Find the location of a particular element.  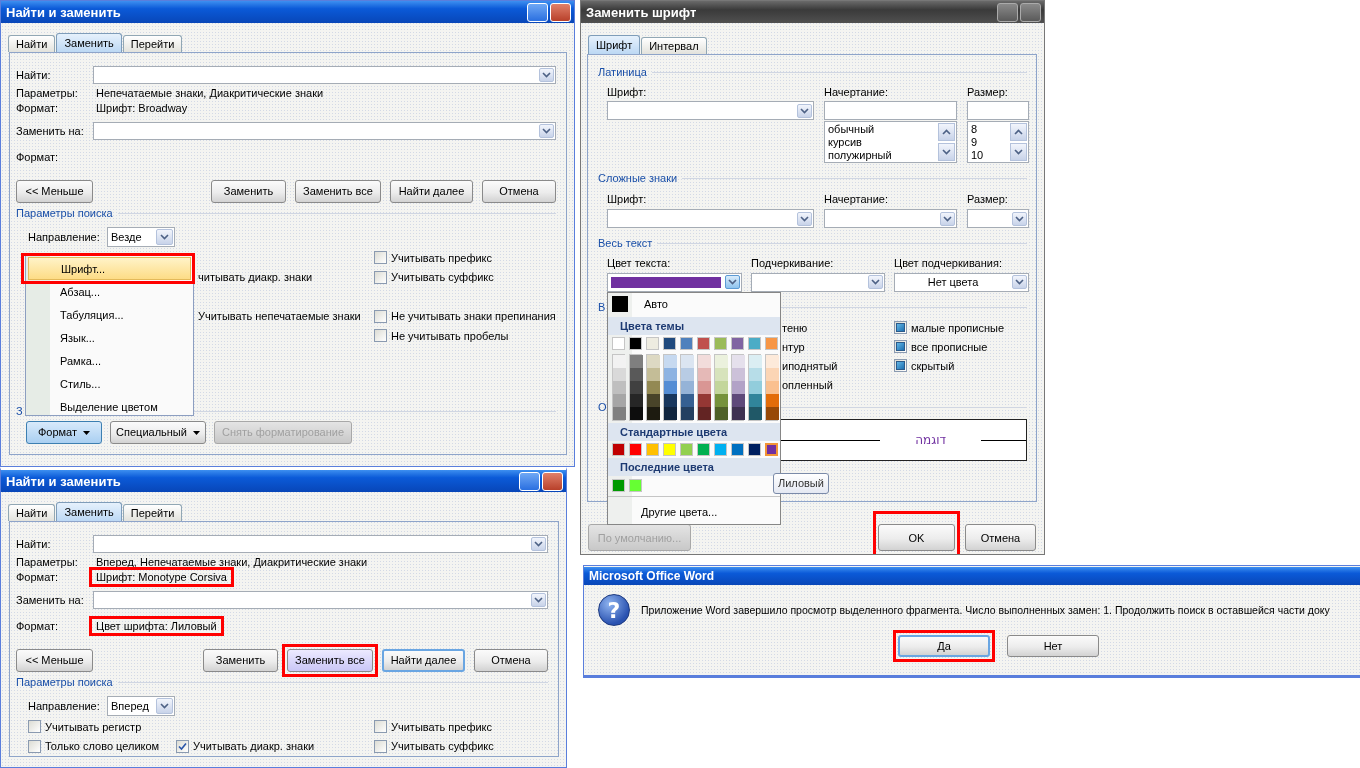

direction-select: Вперед is located at coordinates (141, 705).